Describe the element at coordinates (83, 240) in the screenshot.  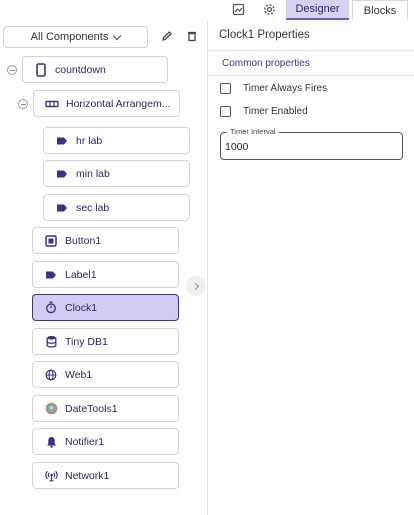
I see `tree-node-label: Button1` at that location.